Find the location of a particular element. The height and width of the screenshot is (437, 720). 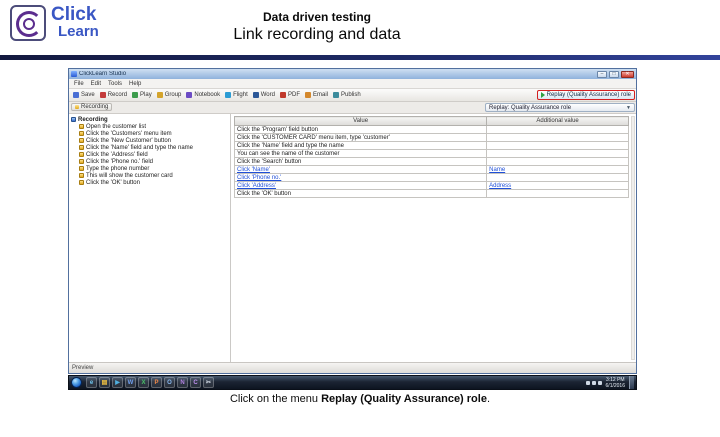

snipping-tool-icon: ✂ is located at coordinates (208, 382).